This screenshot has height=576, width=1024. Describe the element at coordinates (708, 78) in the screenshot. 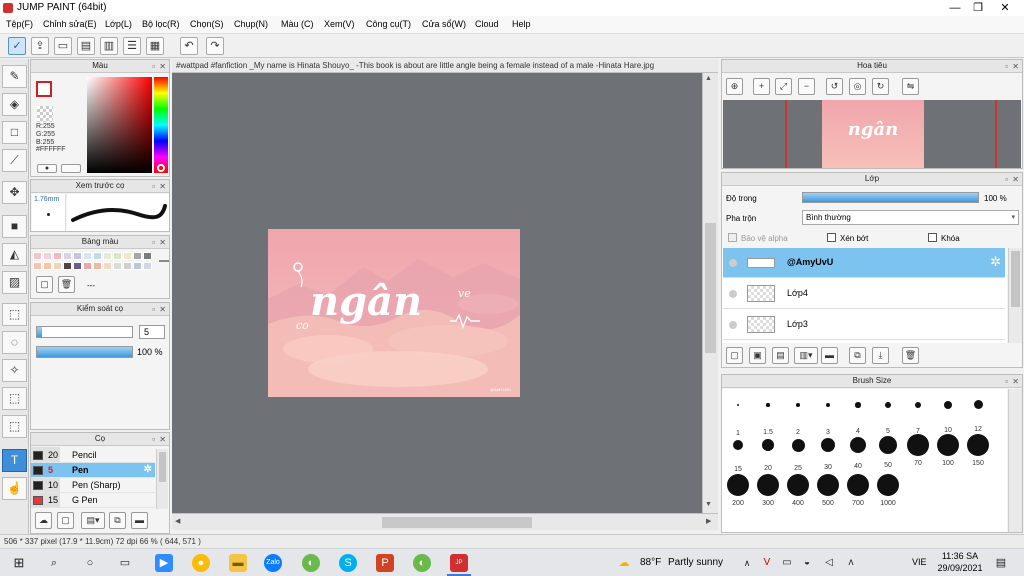

I see `scroll-up-icon: ▲` at that location.